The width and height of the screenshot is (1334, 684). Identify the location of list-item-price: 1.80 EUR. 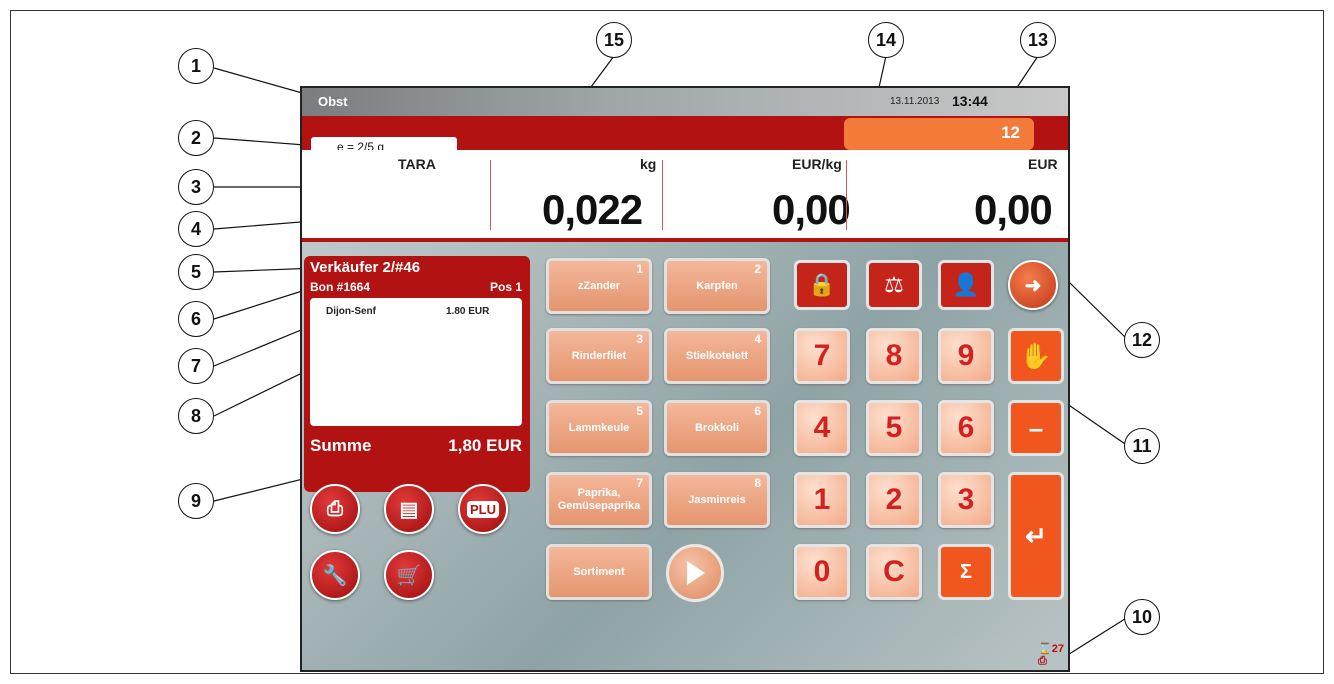
(468, 311).